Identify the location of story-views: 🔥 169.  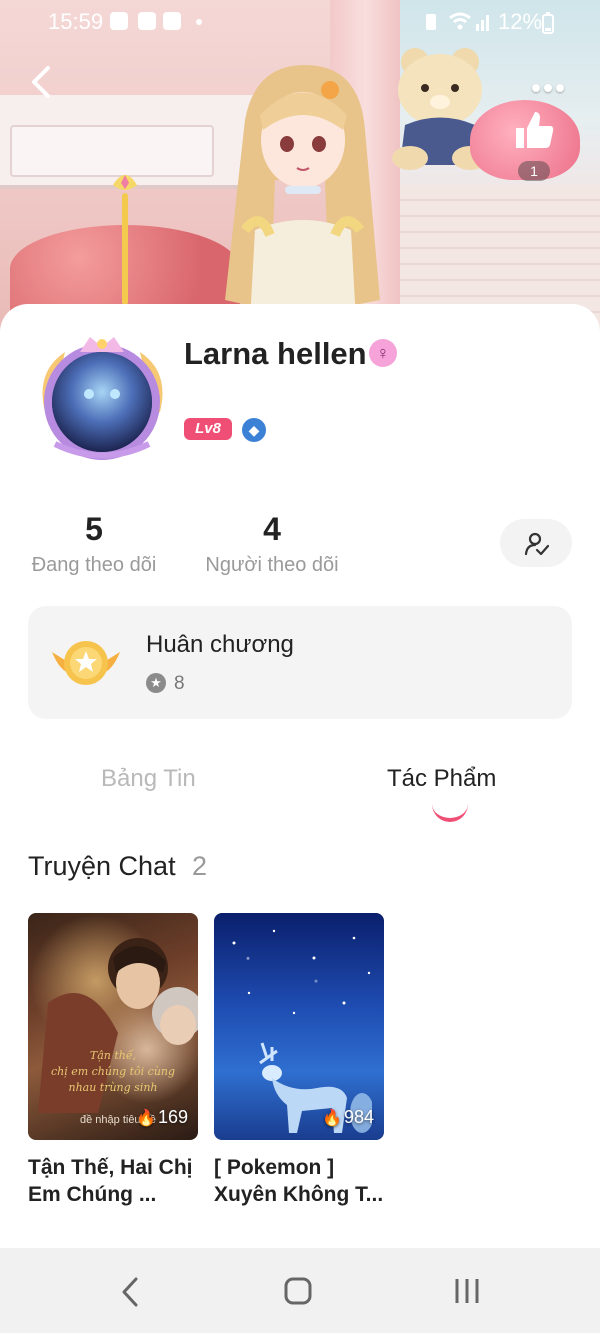
(162, 1117).